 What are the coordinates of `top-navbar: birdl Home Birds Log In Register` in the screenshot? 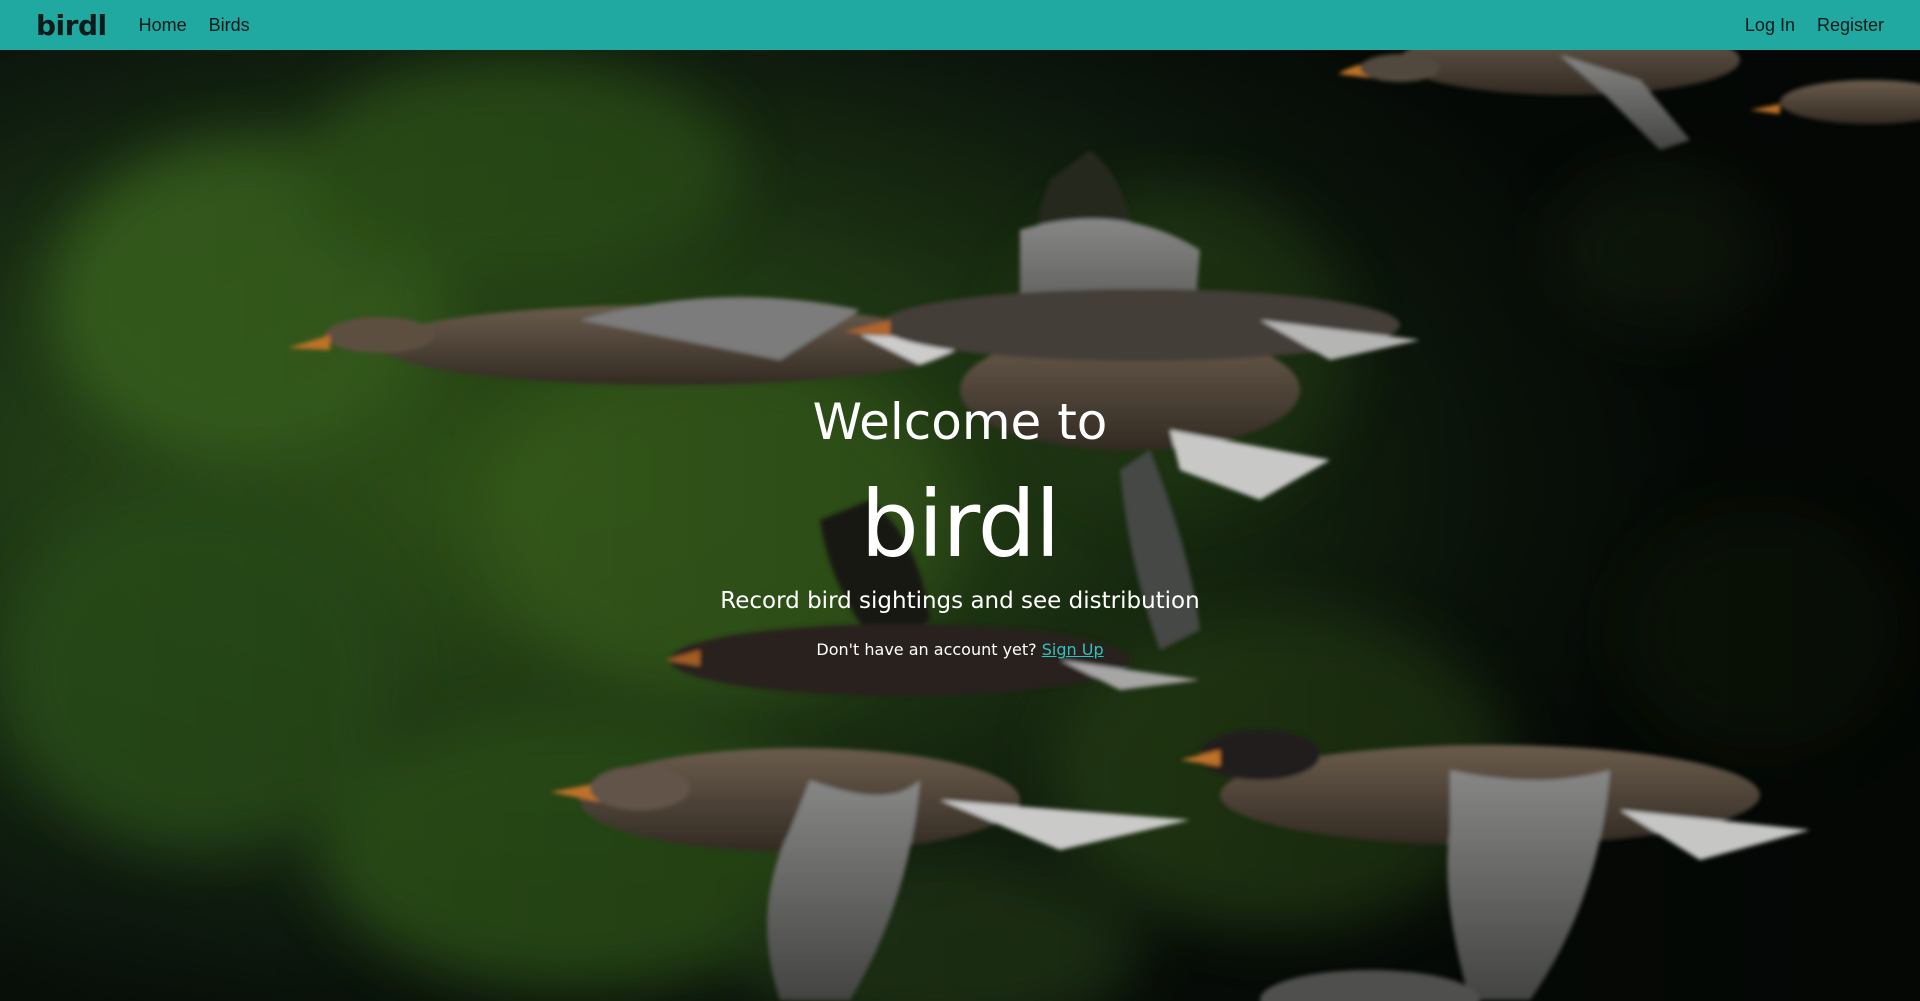 It's located at (960, 25).